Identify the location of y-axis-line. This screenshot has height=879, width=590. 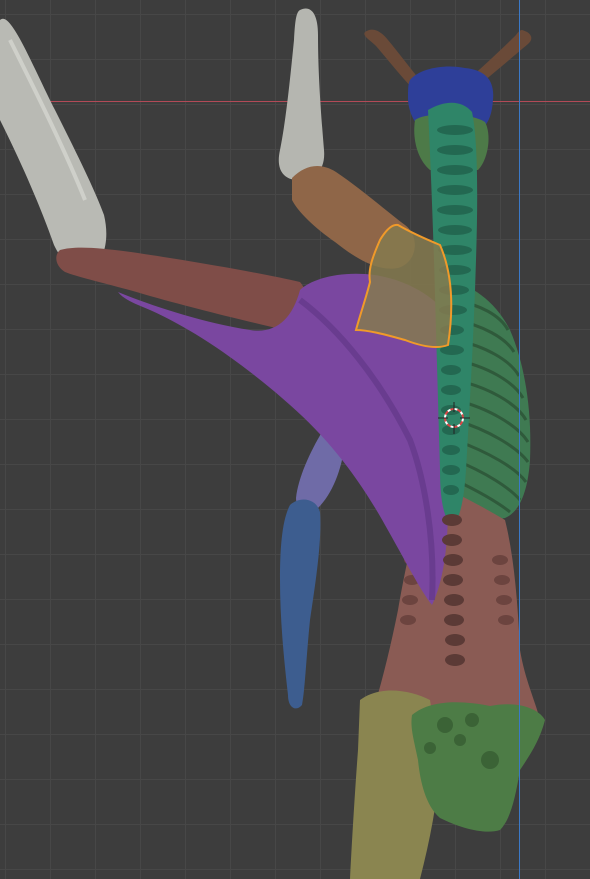
(519, 439).